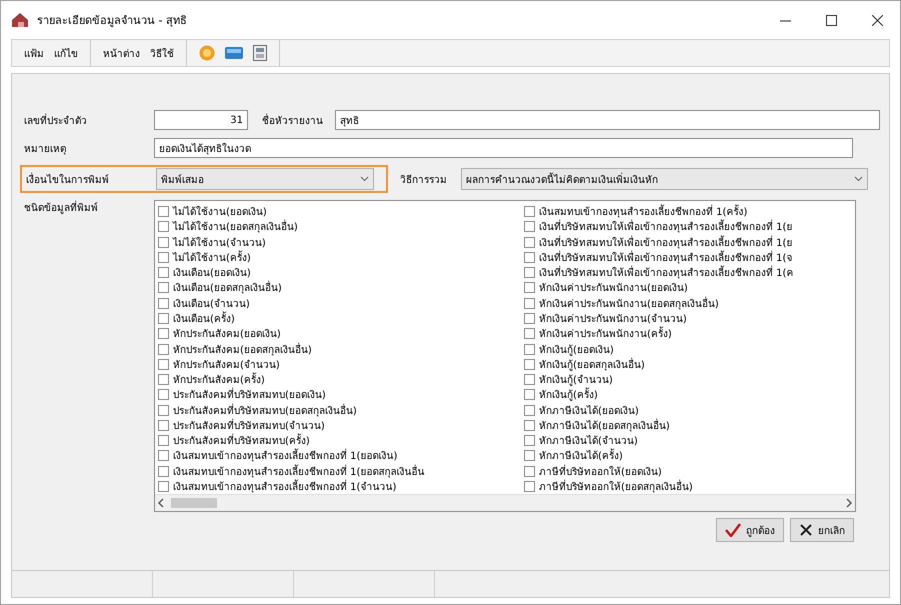 The image size is (901, 605). Describe the element at coordinates (733, 530) in the screenshot. I see `checkmark-icon` at that location.